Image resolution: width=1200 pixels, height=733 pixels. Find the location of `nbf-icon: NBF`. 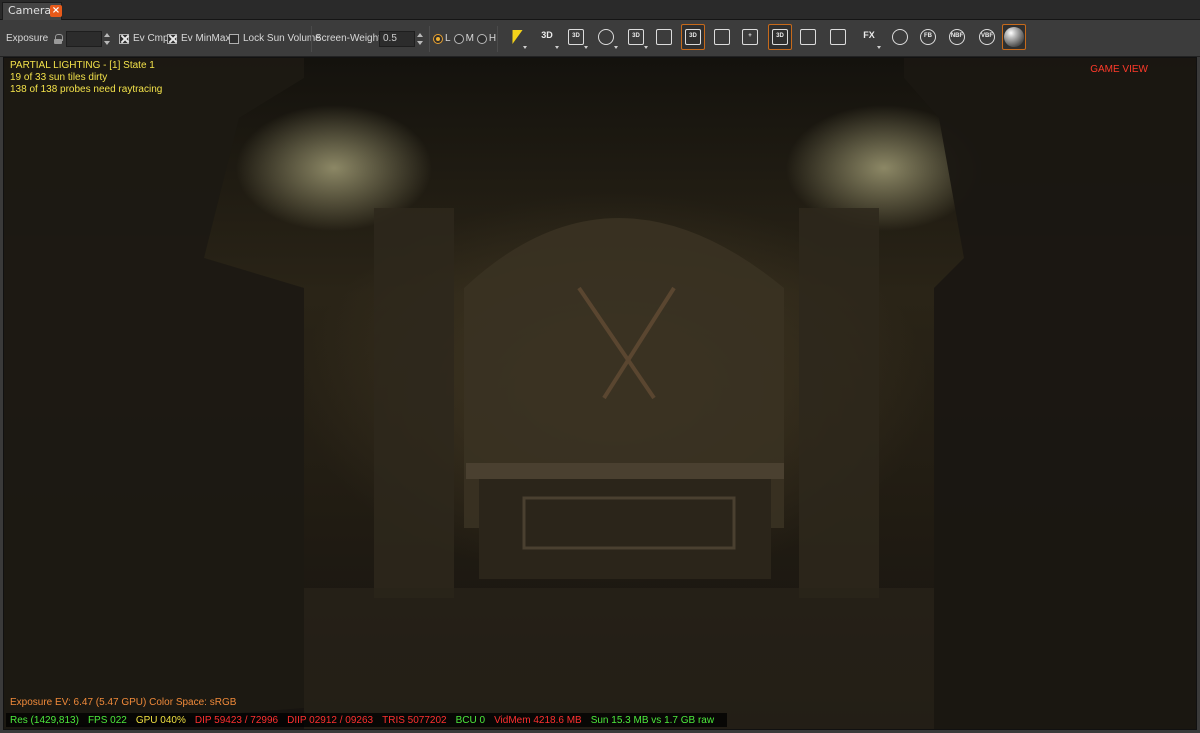

nbf-icon: NBF is located at coordinates (957, 37).